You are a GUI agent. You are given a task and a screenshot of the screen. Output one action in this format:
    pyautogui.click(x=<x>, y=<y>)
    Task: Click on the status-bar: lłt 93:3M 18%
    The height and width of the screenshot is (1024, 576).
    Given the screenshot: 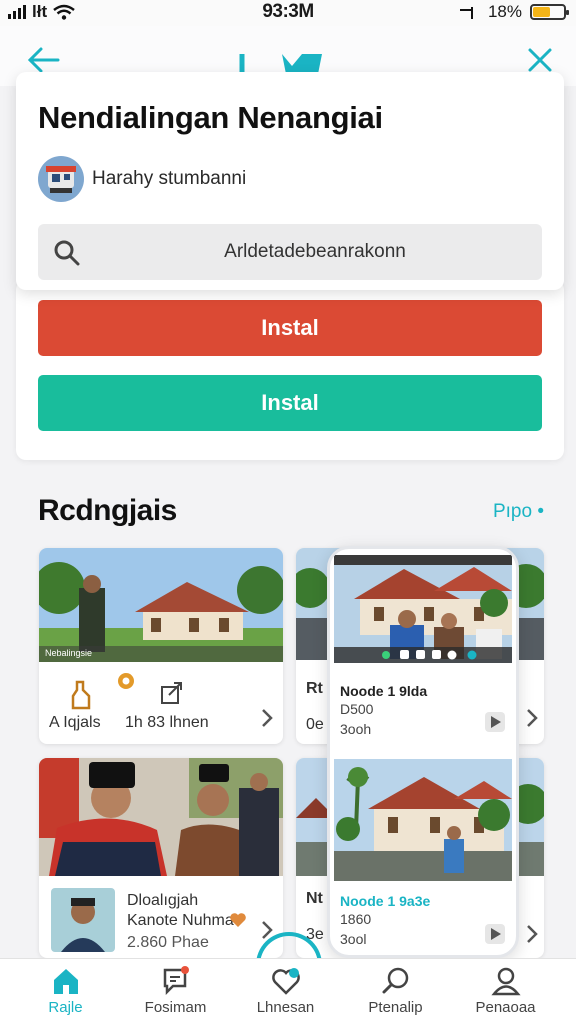 What is the action you would take?
    pyautogui.click(x=288, y=13)
    